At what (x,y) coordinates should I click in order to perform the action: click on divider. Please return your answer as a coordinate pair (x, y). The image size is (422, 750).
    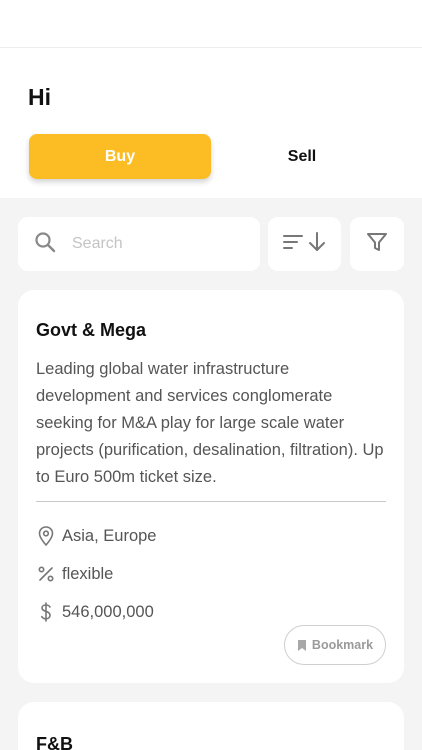
    Looking at the image, I should click on (211, 501).